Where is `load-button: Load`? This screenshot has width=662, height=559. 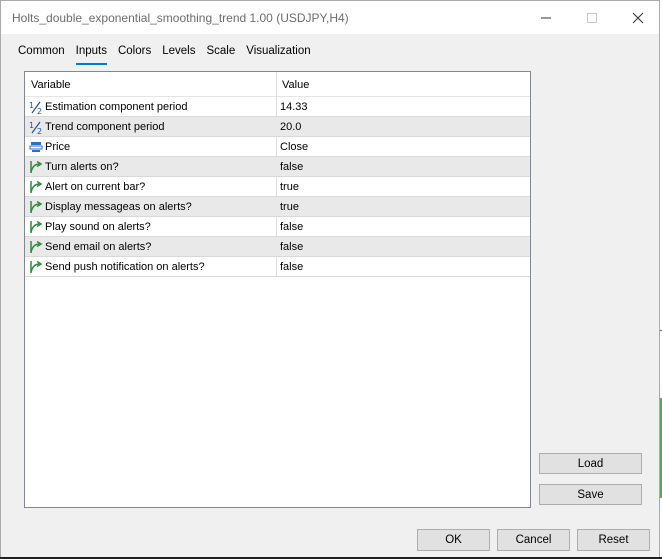
load-button: Load is located at coordinates (590, 463).